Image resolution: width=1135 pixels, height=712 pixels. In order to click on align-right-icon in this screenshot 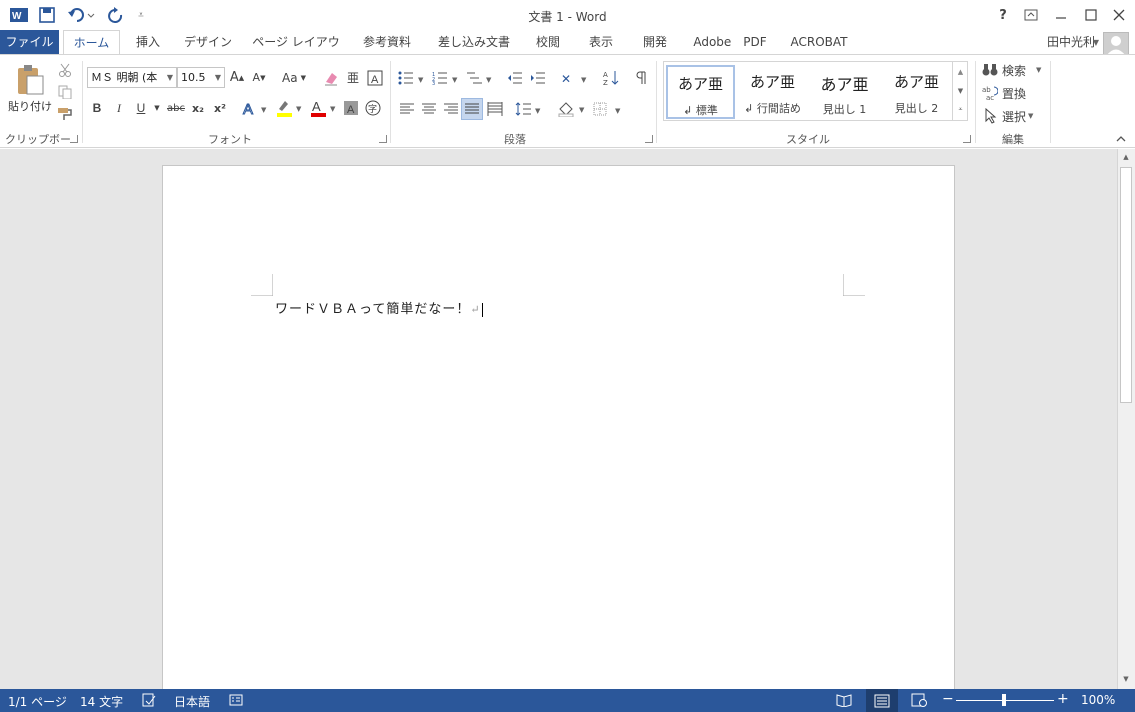, I will do `click(451, 109)`.